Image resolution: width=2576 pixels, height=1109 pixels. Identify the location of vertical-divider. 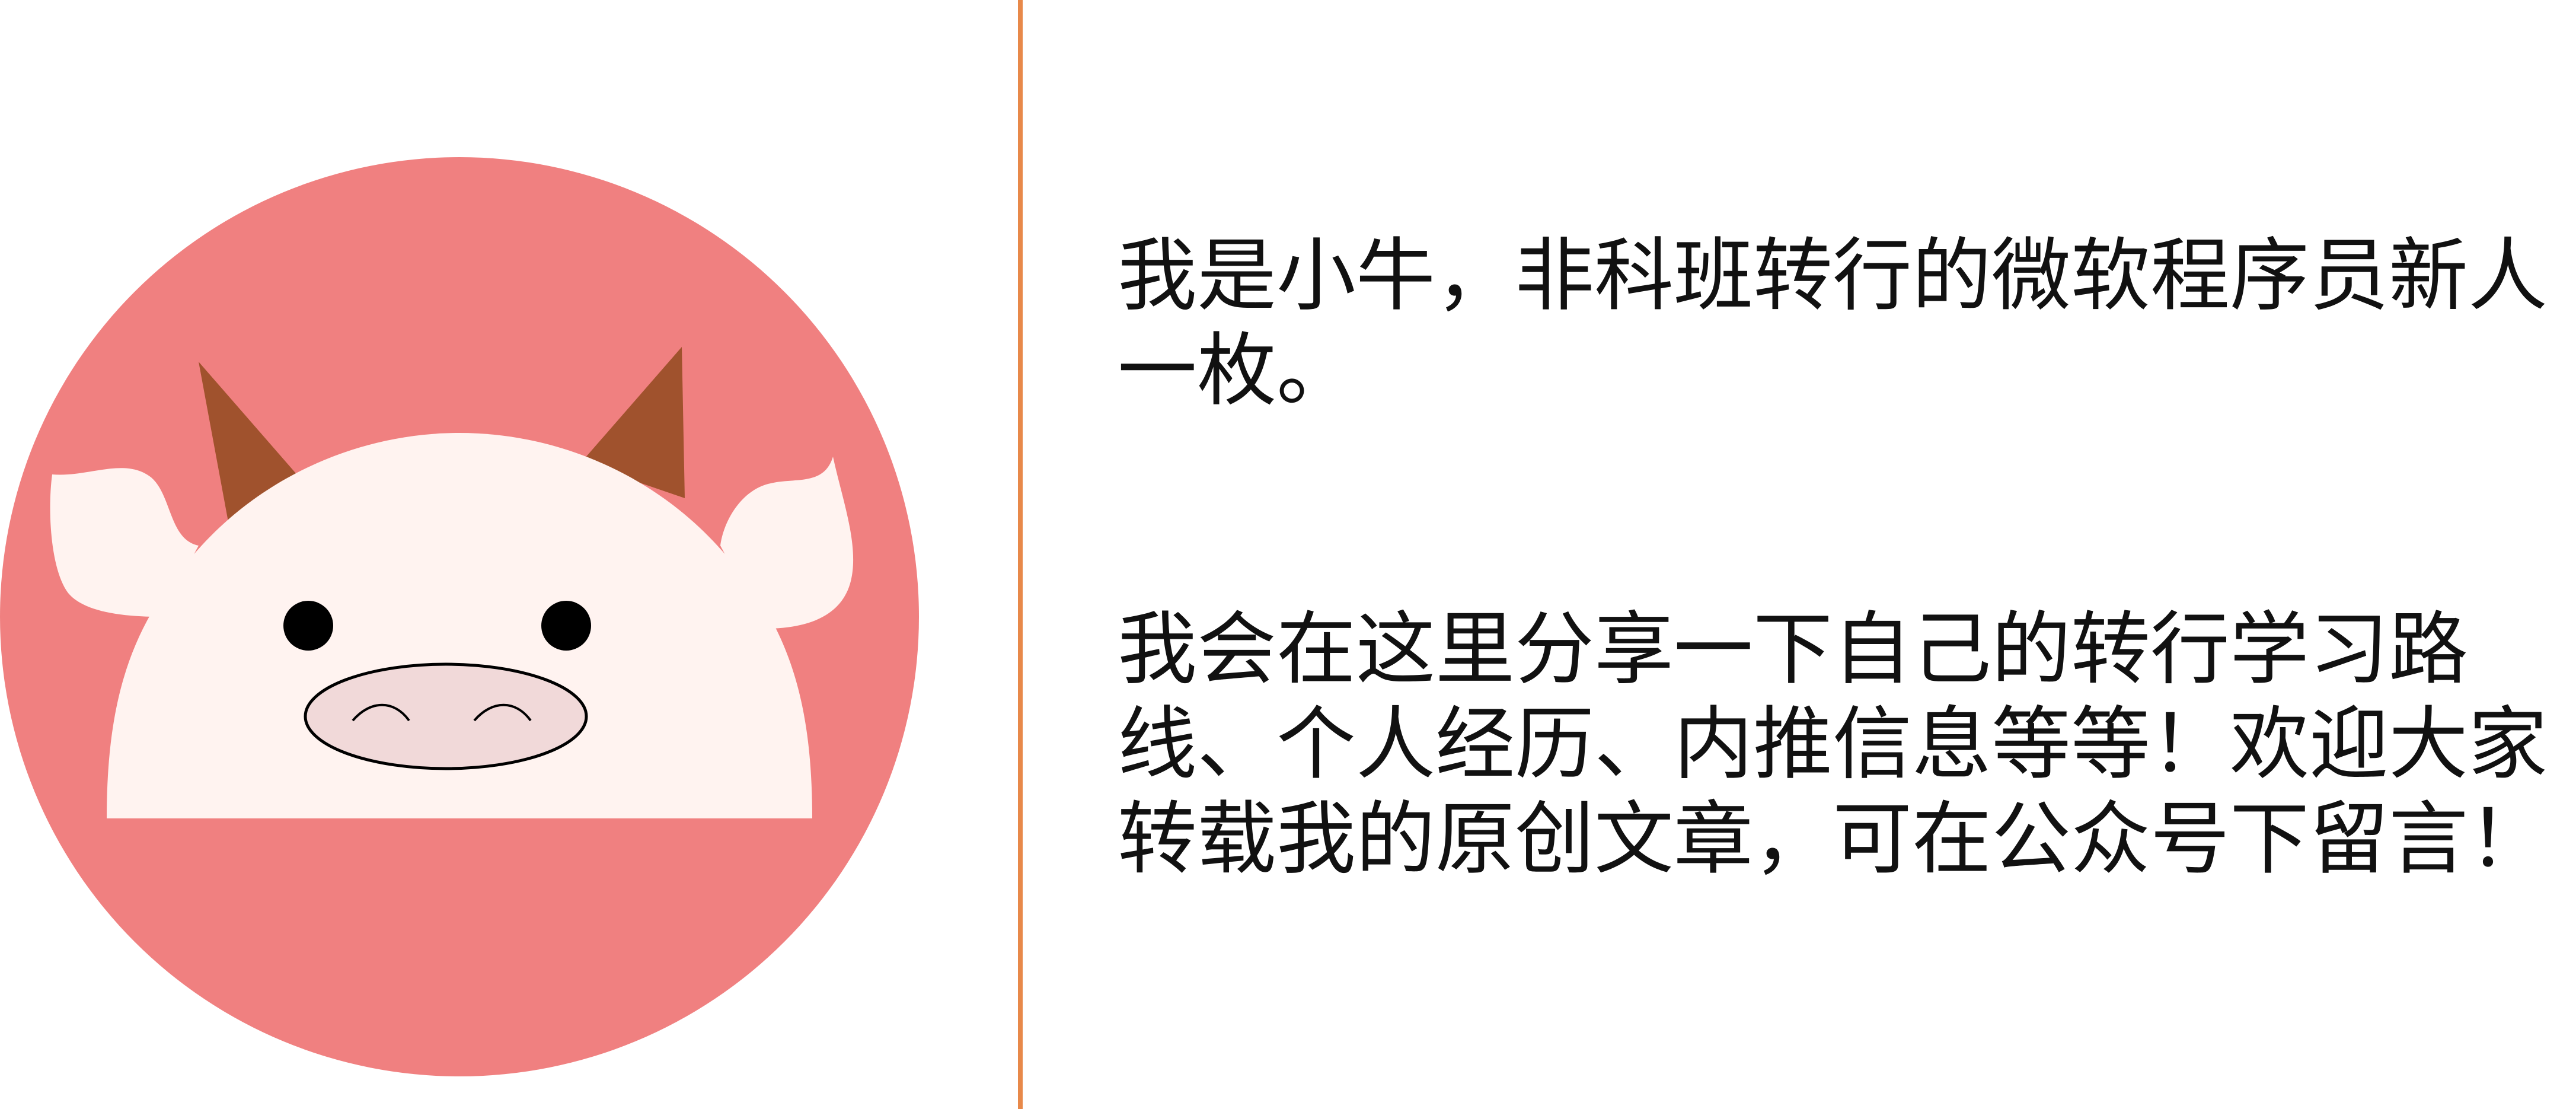
(1020, 554).